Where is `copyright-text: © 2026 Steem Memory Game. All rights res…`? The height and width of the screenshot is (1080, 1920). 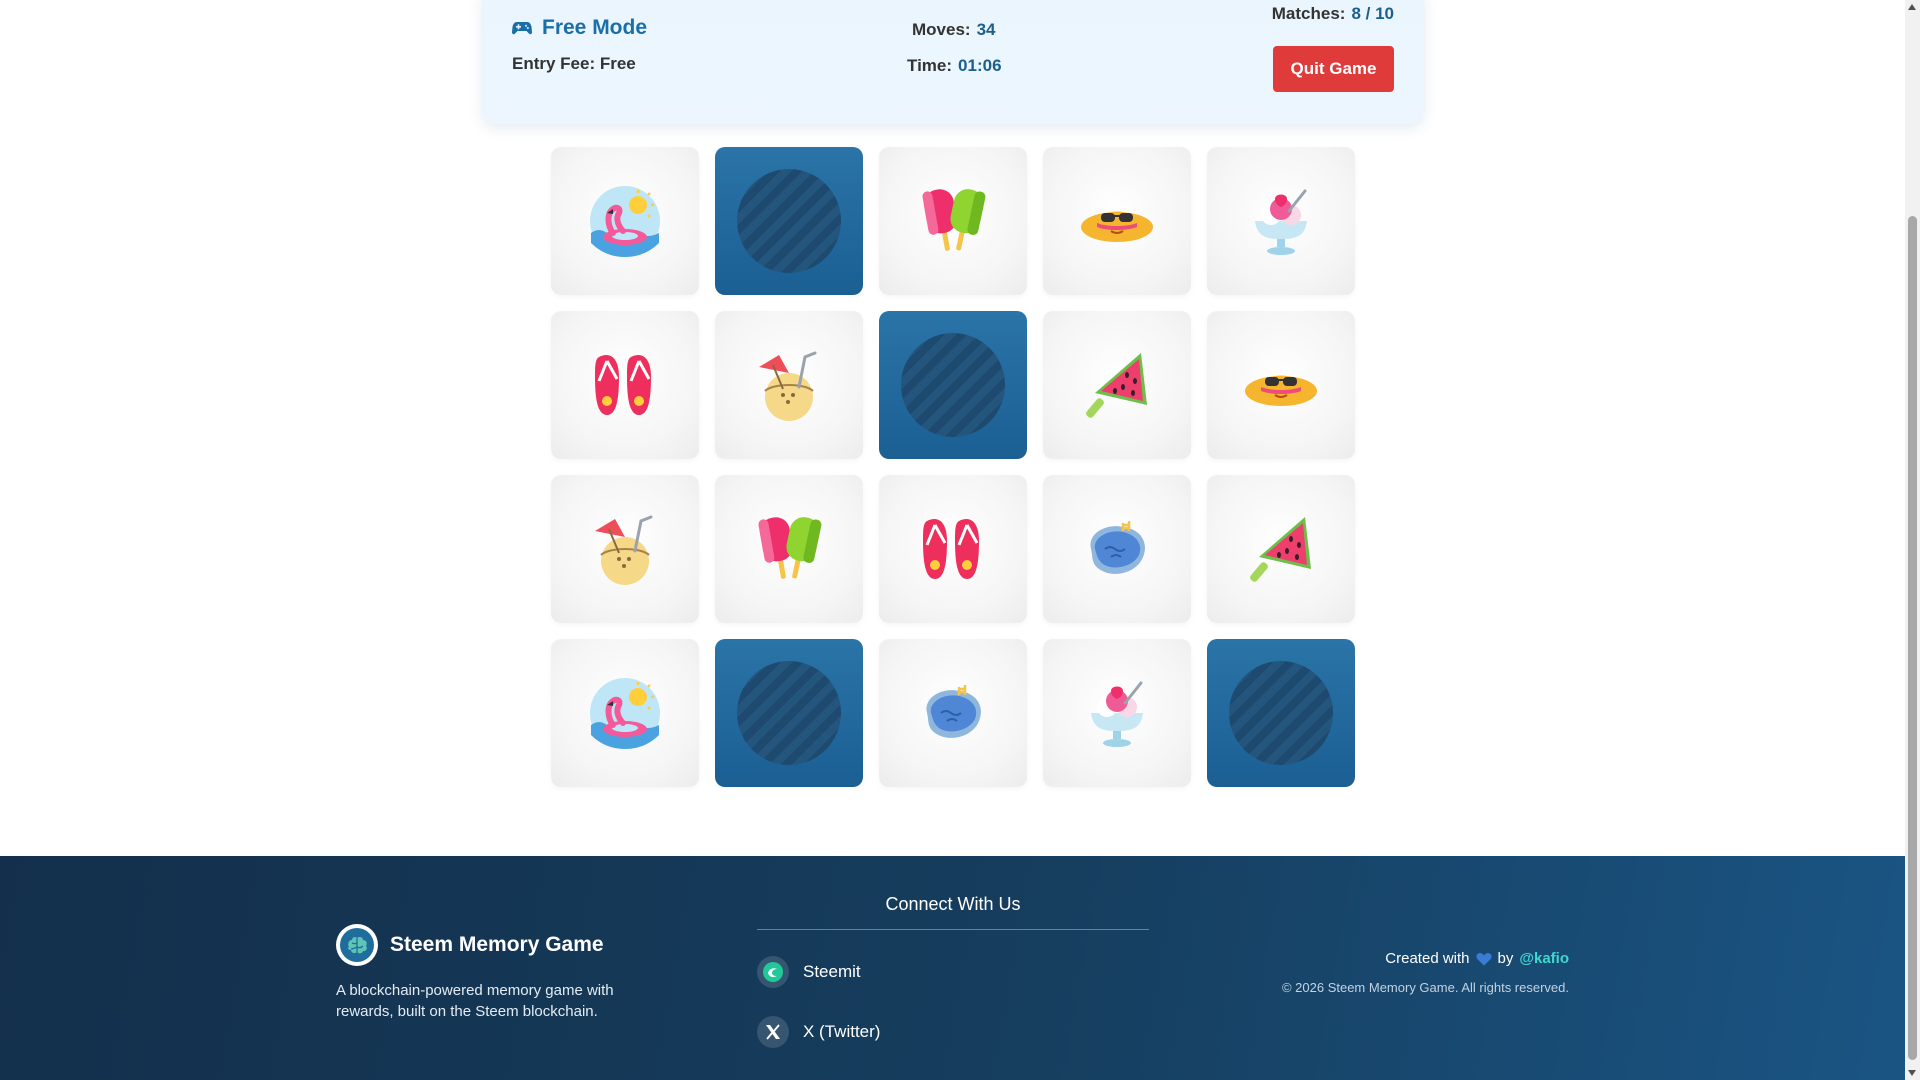 copyright-text: © 2026 Steem Memory Game. All rights res… is located at coordinates (1425, 987).